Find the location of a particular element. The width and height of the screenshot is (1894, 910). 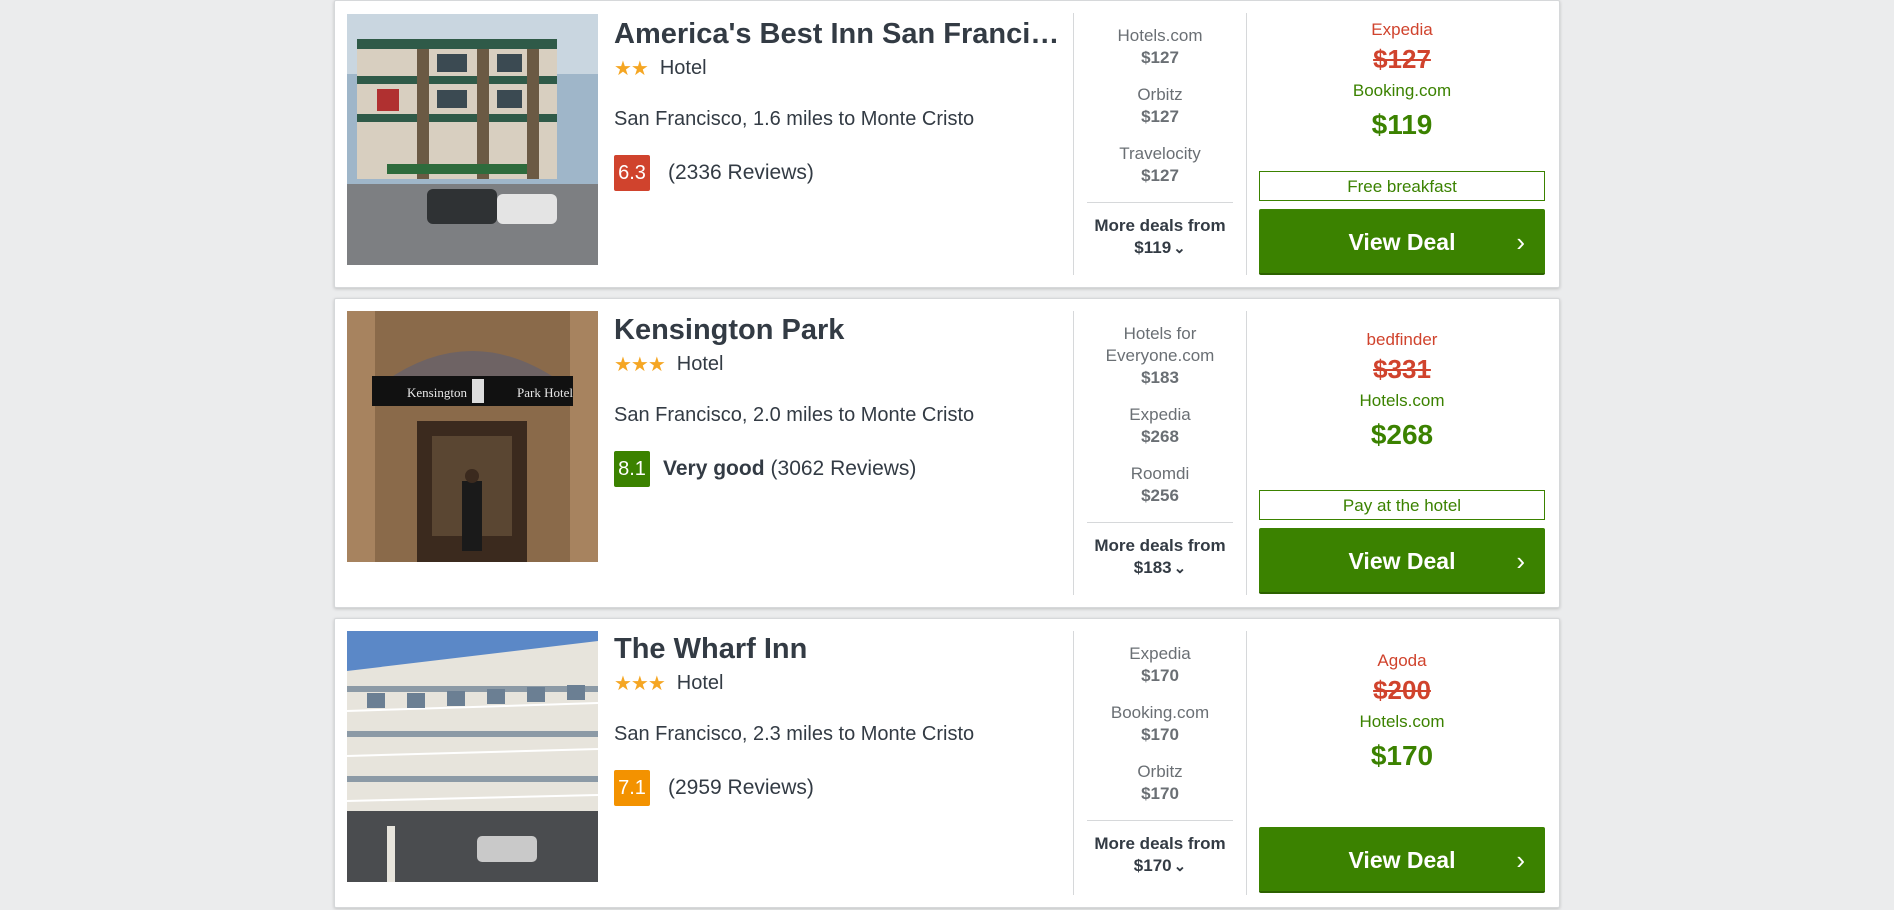

deal-item: Hotels for Everyone.com $183 is located at coordinates (1160, 356).